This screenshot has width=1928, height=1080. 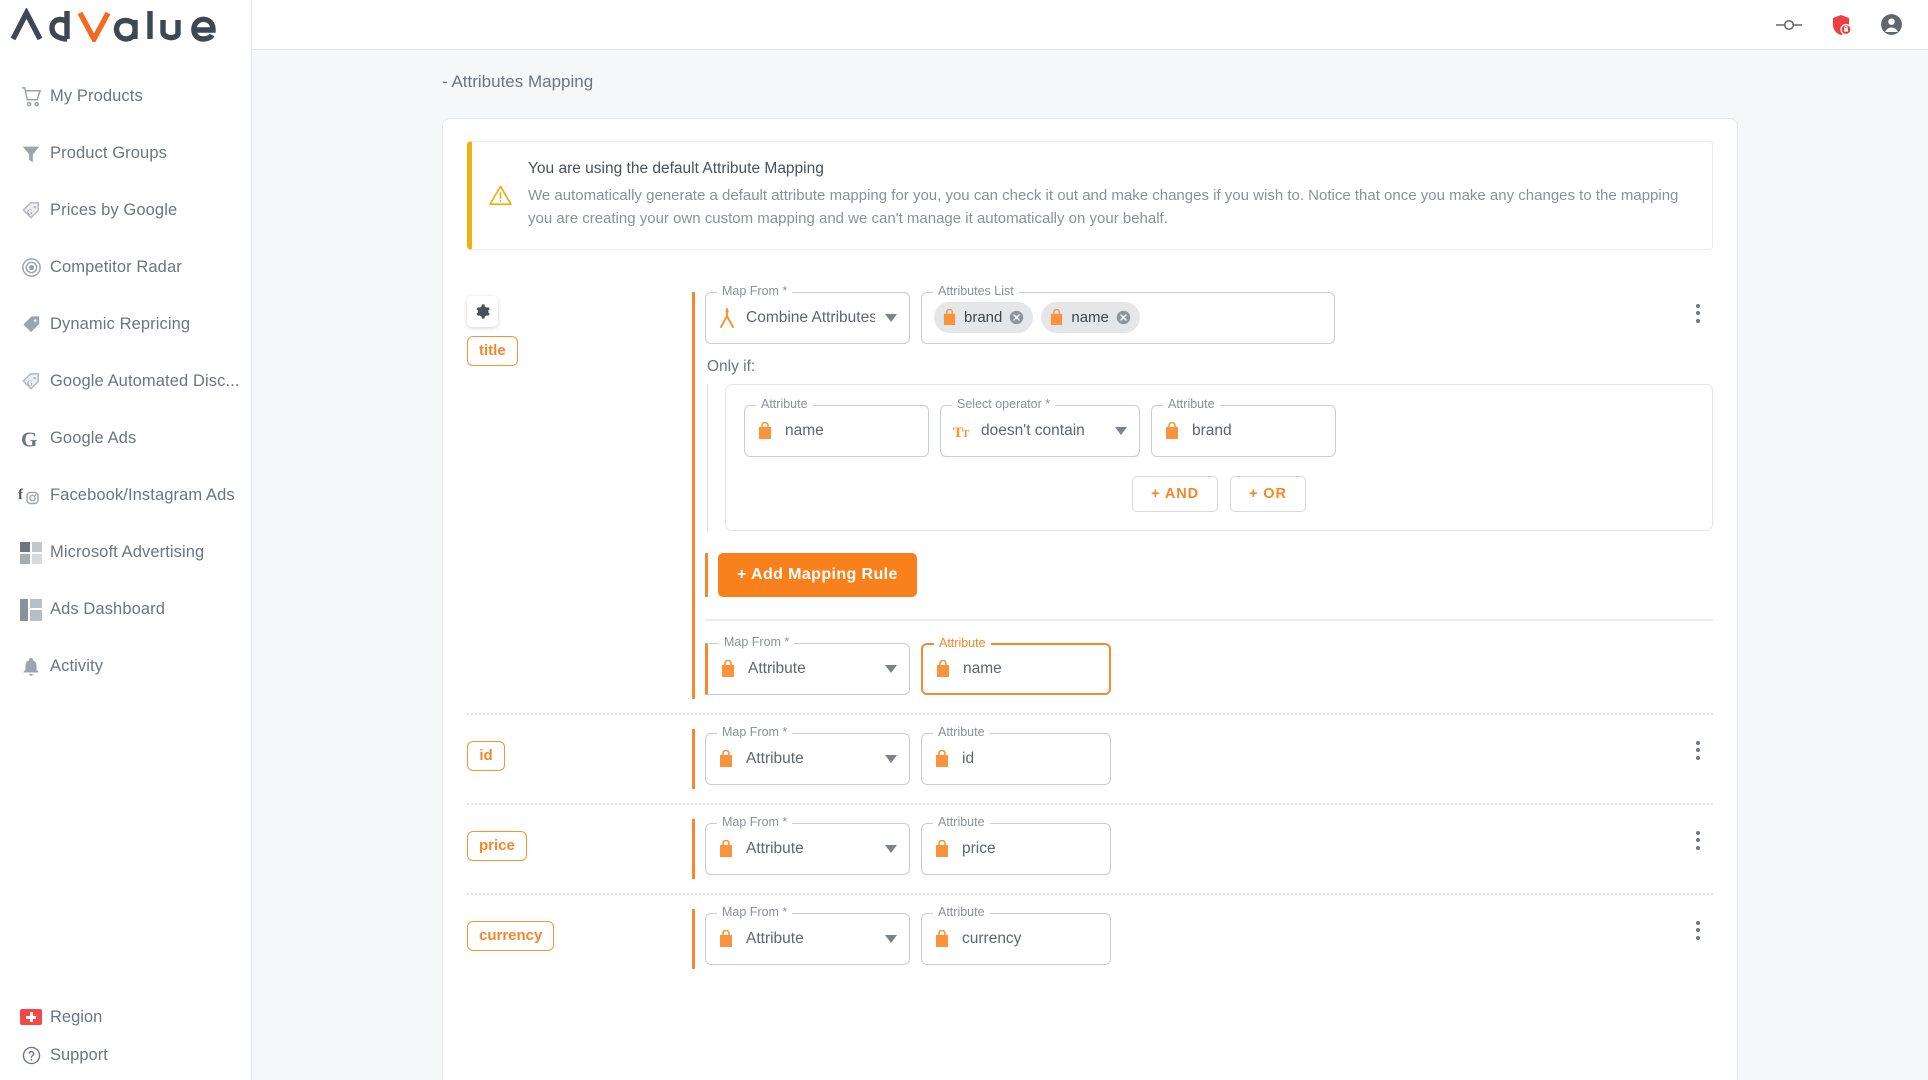 What do you see at coordinates (1209, 619) in the screenshot?
I see `section-divider` at bounding box center [1209, 619].